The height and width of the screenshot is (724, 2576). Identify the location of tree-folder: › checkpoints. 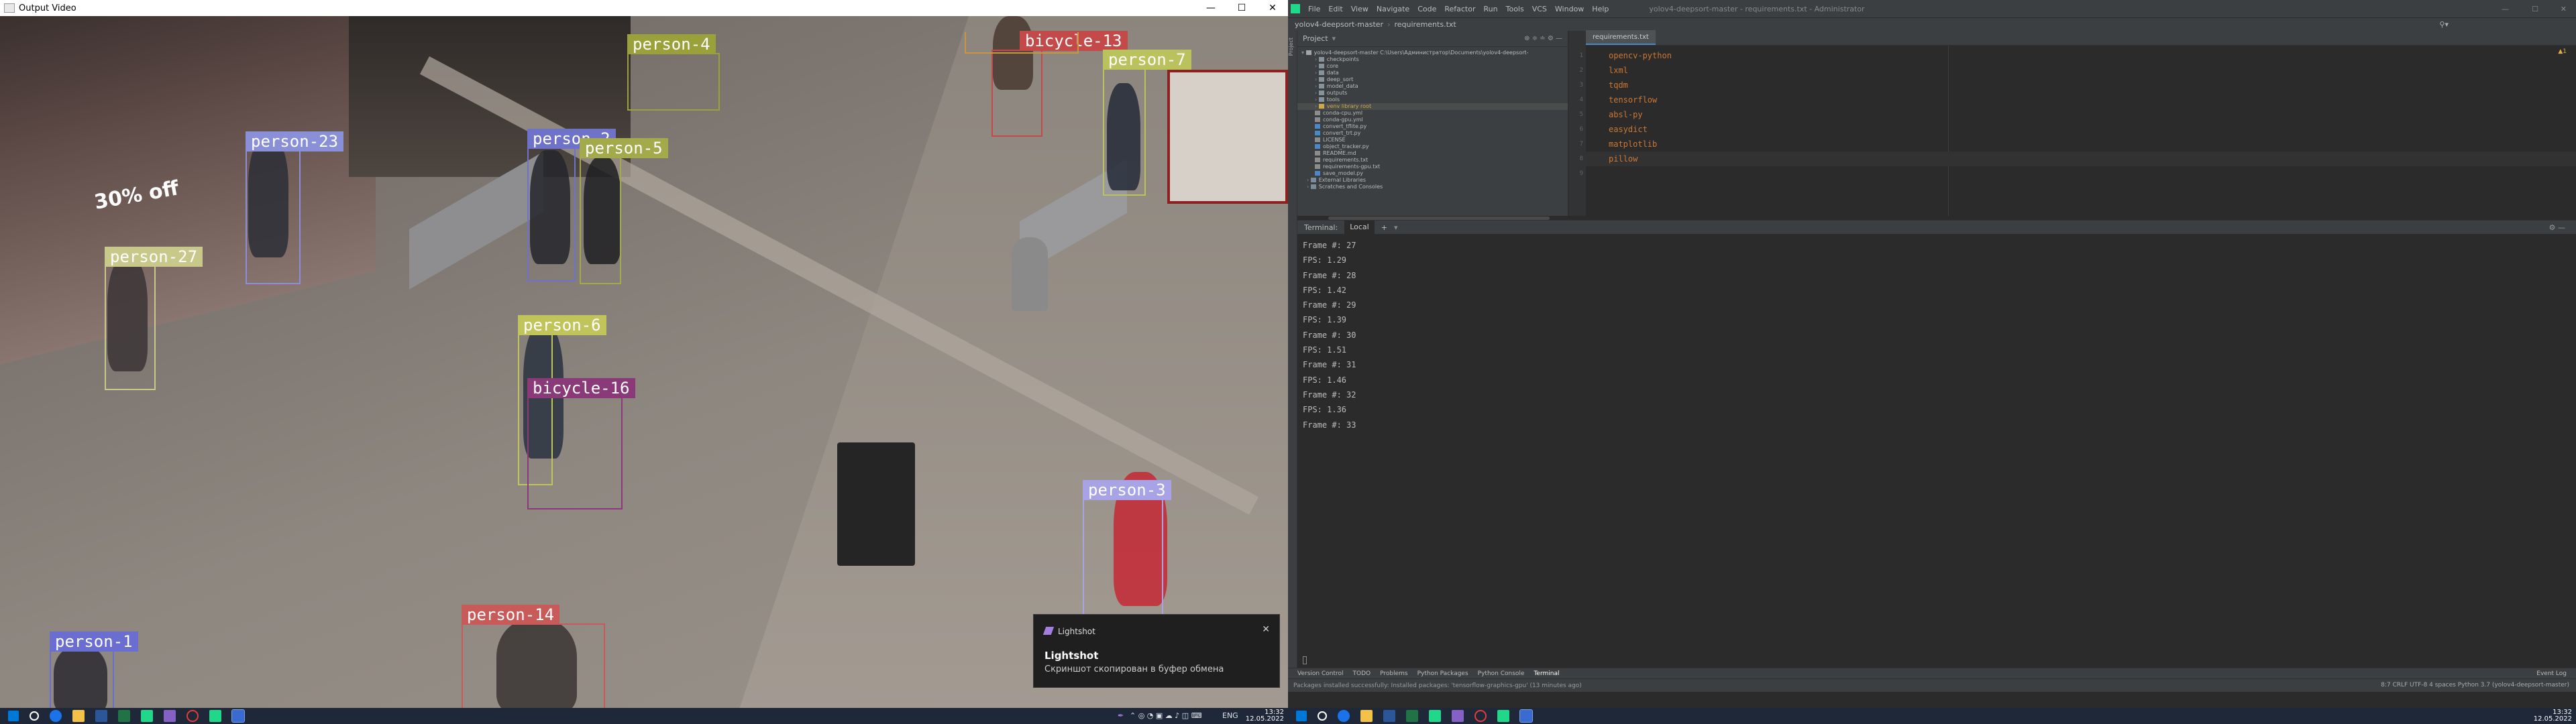
(1432, 59).